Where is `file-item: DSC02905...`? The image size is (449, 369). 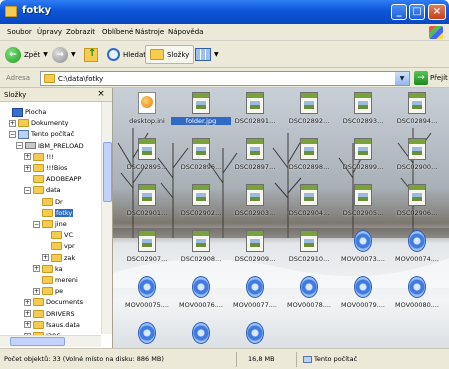
file-item: DSC02905... is located at coordinates (363, 204).